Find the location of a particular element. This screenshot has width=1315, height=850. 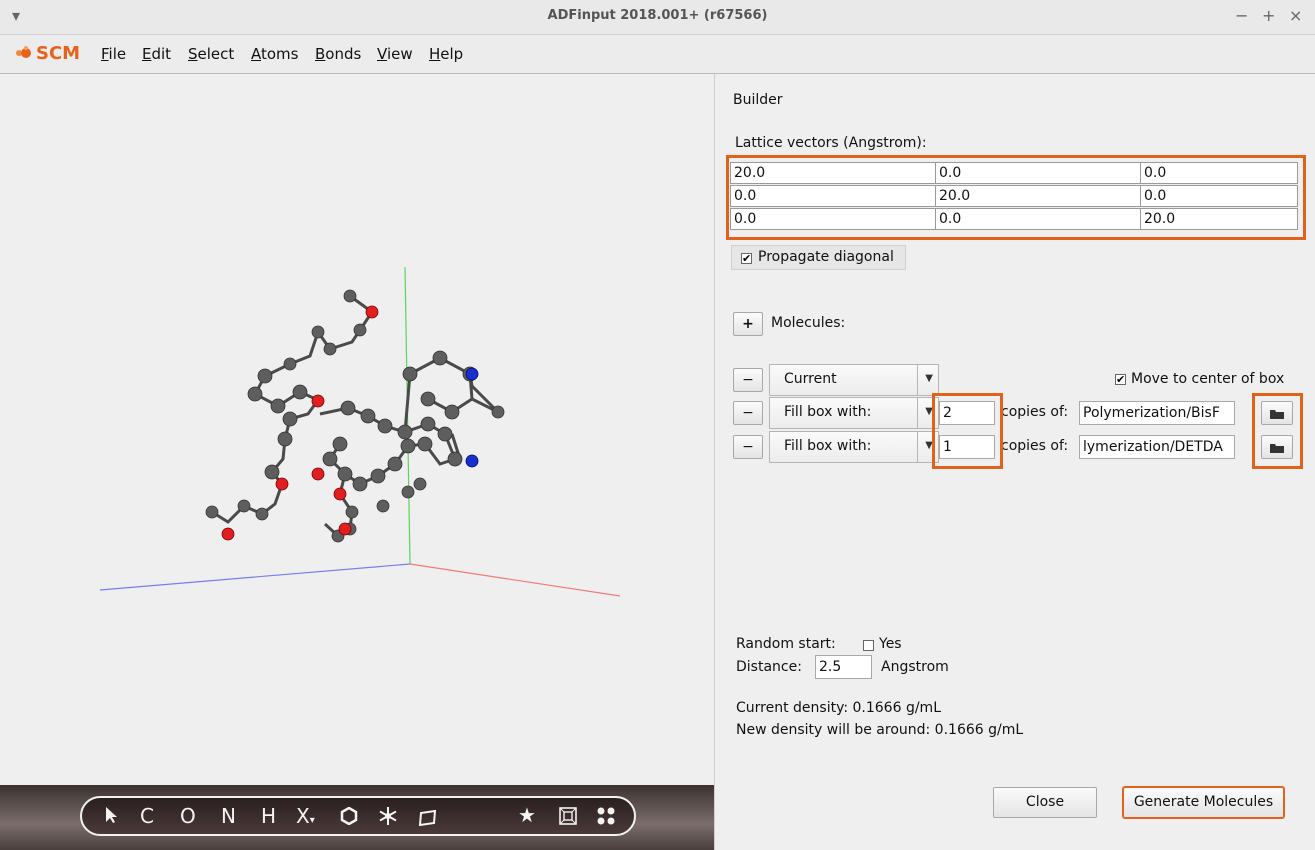

plane-icon is located at coordinates (428, 819).